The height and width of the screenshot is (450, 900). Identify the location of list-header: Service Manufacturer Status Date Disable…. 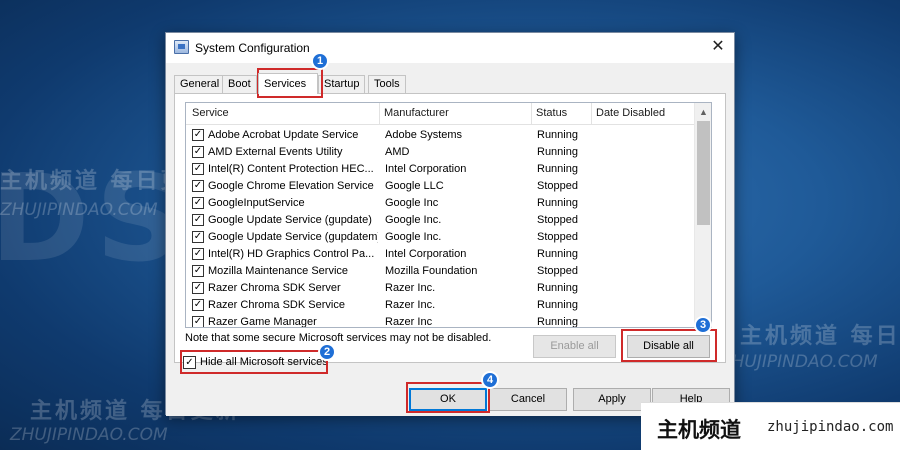
(440, 114).